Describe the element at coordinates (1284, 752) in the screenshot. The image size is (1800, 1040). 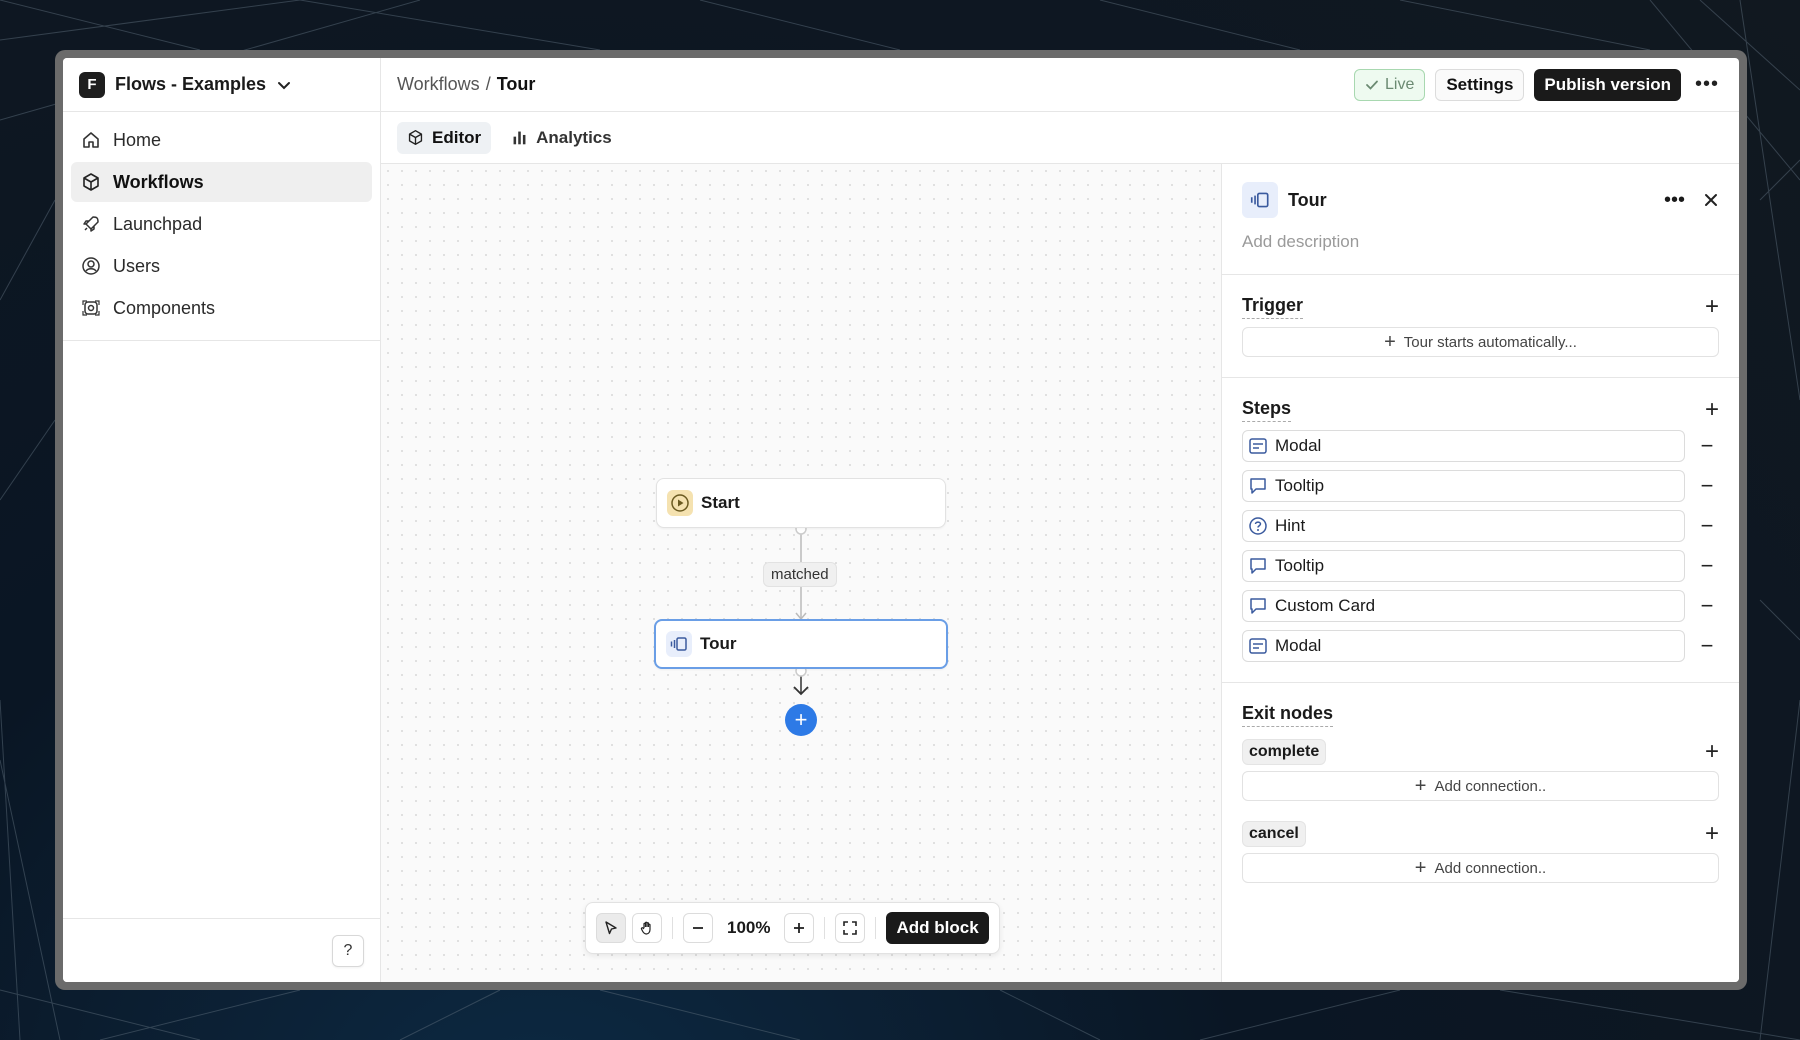
I see `exit-node-tag: complete` at that location.